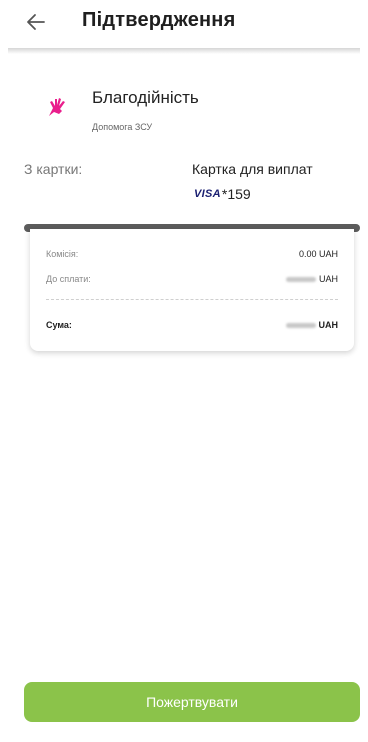  What do you see at coordinates (328, 325) in the screenshot?
I see `sum-currency: UAH` at bounding box center [328, 325].